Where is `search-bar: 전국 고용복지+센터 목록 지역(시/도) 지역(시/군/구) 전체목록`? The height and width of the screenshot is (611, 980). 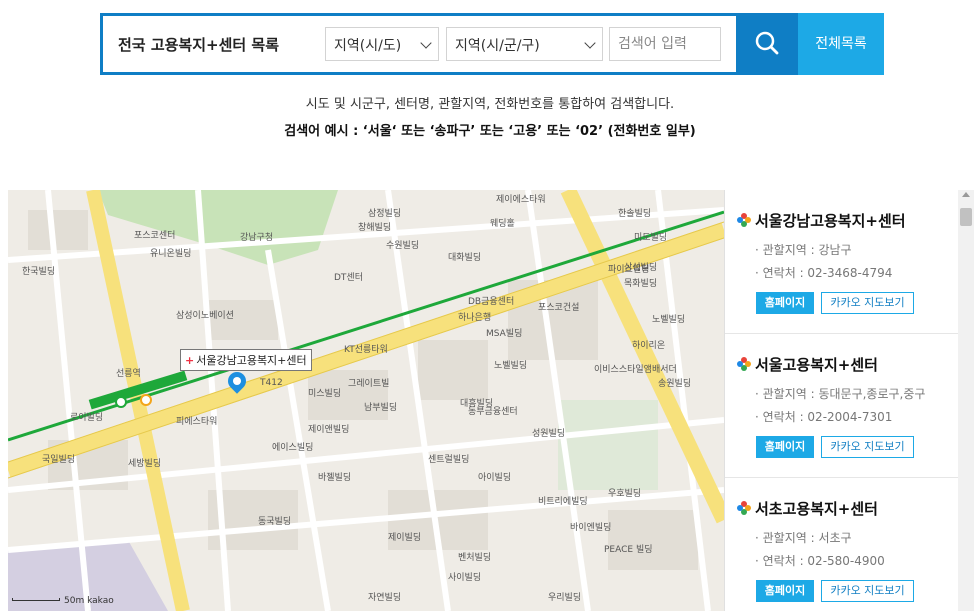
search-bar: 전국 고용복지+센터 목록 지역(시/도) 지역(시/군/구) 전체목록 is located at coordinates (492, 44).